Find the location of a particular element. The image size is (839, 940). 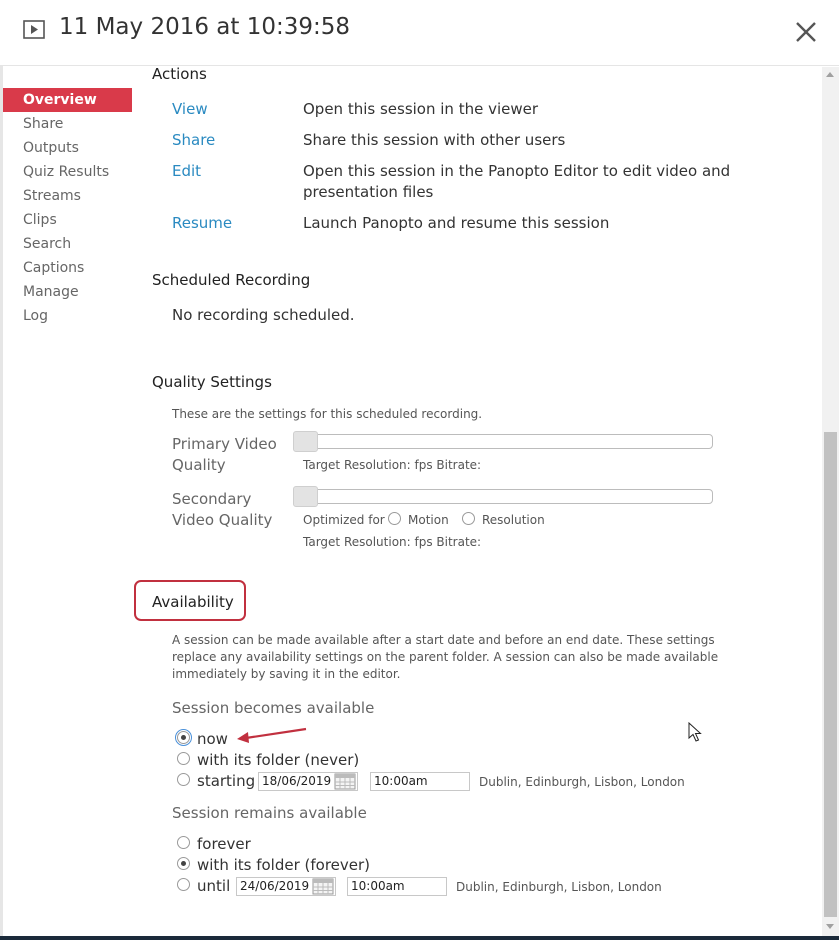

sidebar-item-quiz-results: Quiz Results is located at coordinates (67, 172).